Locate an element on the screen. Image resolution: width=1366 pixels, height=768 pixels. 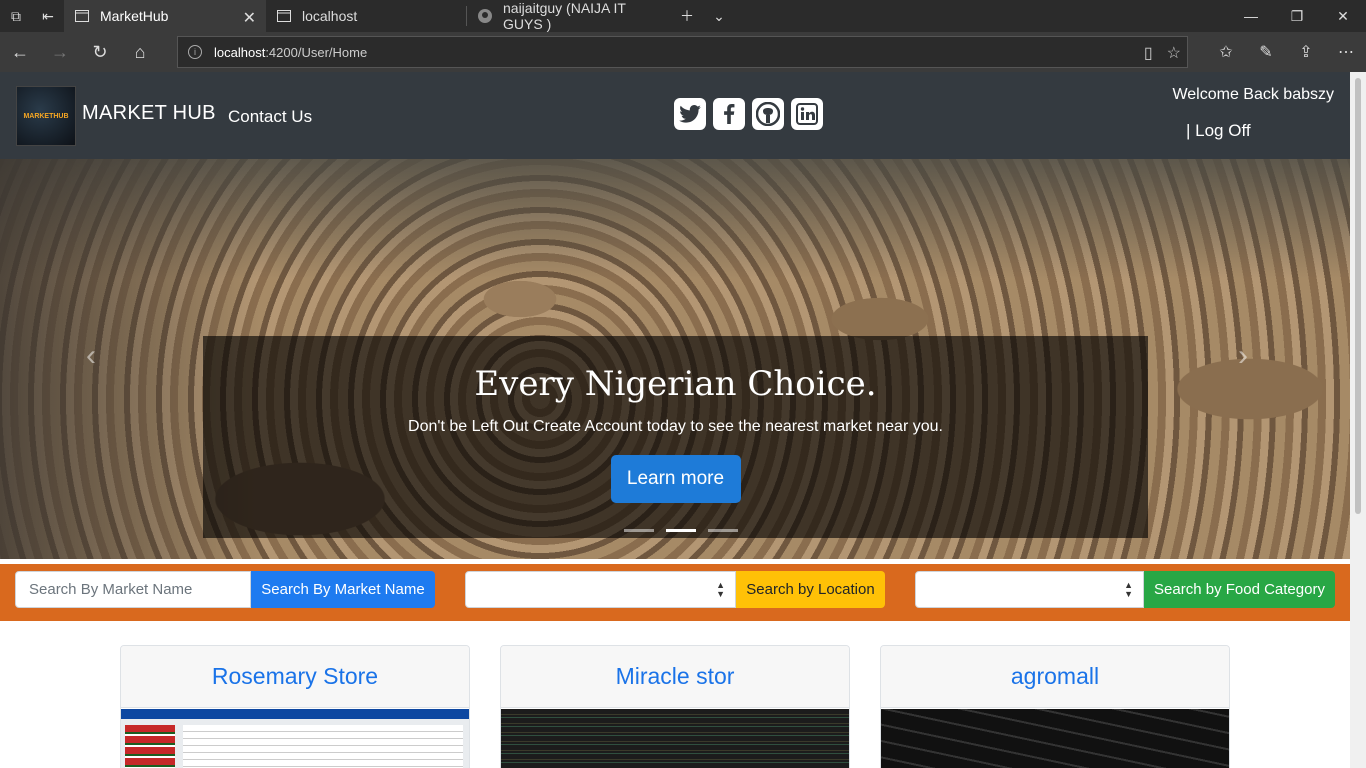
site-logo: MARKETHUB is located at coordinates (46, 116).